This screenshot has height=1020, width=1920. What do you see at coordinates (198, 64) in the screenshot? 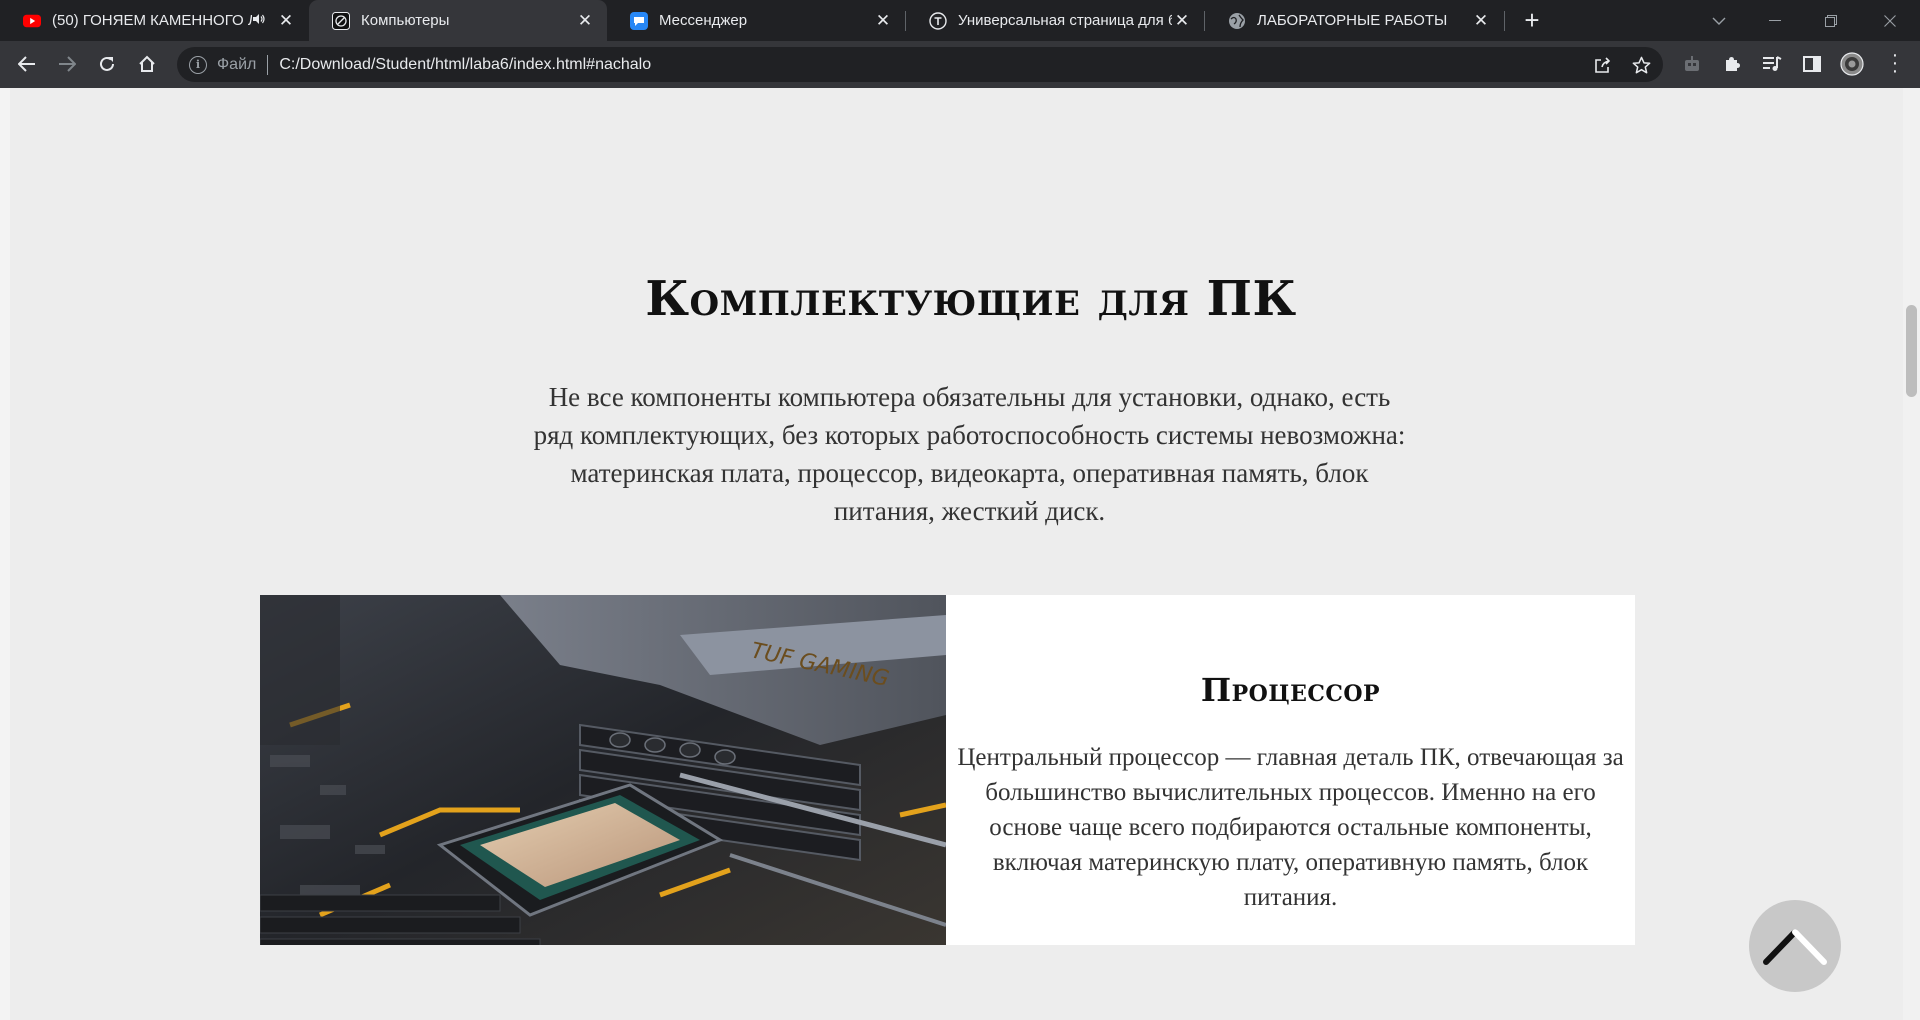
I see `site-info-icon: i` at bounding box center [198, 64].